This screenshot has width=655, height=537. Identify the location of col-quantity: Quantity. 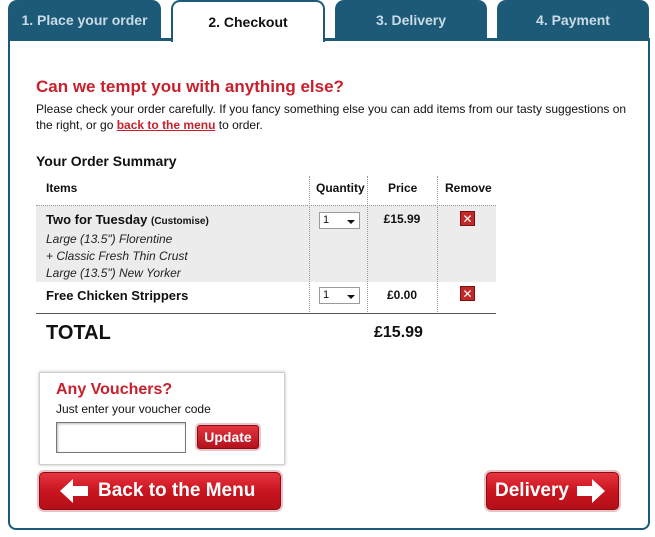
(340, 188).